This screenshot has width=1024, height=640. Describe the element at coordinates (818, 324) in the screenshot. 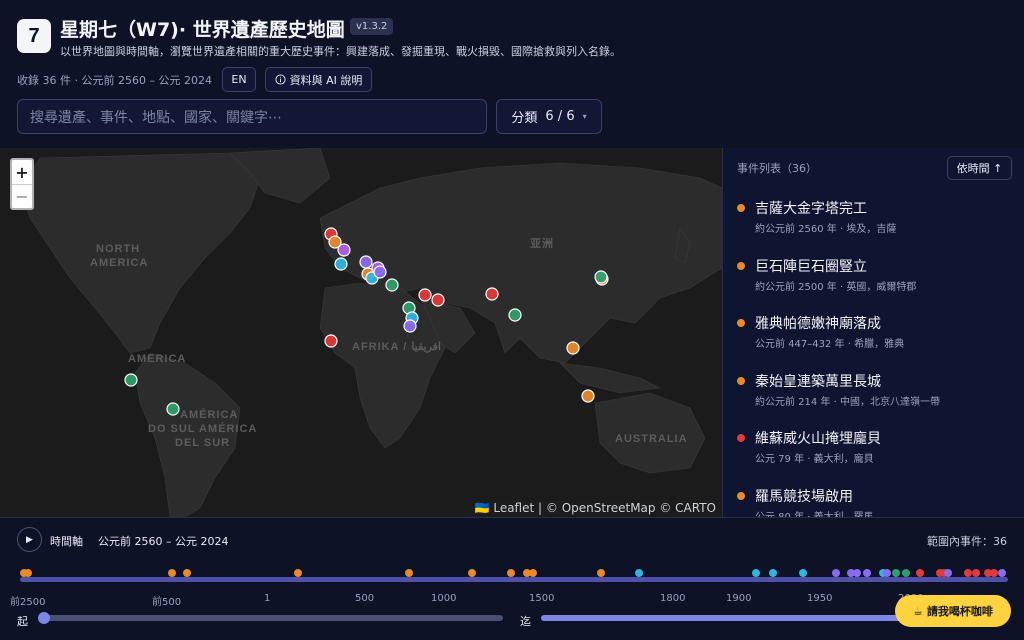

I see `event-name: 雅典帕德嫩神廟落成` at that location.